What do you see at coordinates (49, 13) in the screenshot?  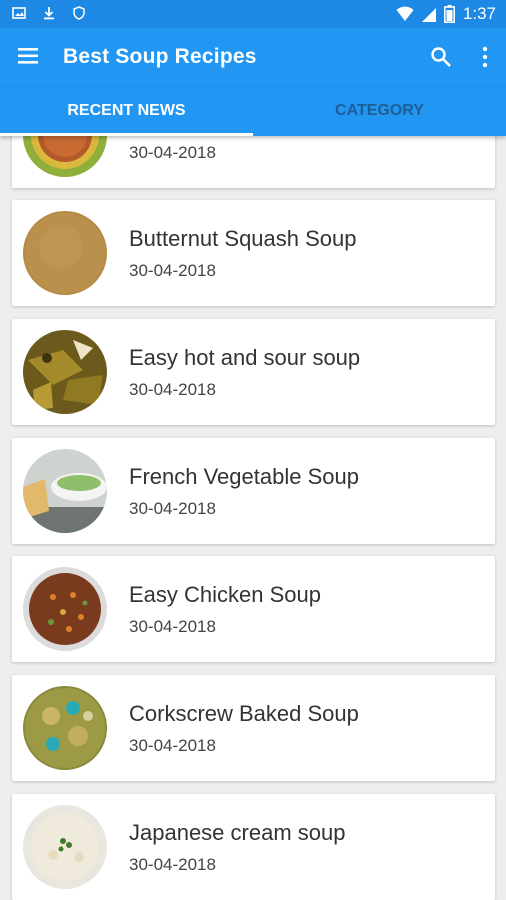 I see `download-icon` at bounding box center [49, 13].